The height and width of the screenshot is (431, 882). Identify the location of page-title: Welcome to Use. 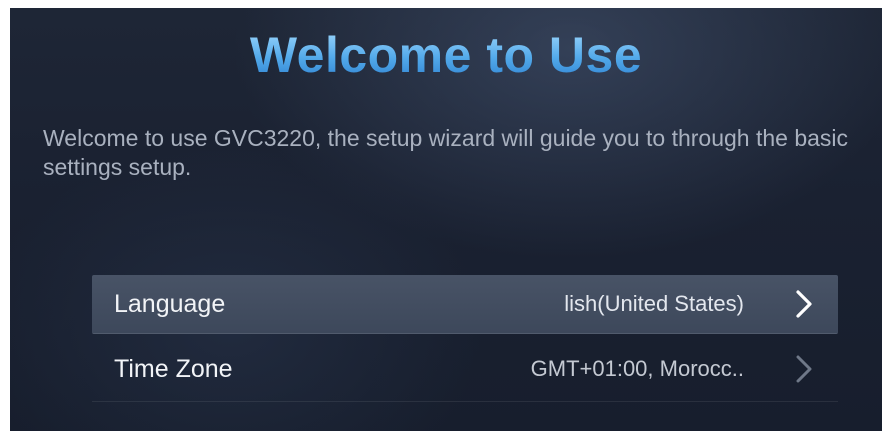
(446, 55).